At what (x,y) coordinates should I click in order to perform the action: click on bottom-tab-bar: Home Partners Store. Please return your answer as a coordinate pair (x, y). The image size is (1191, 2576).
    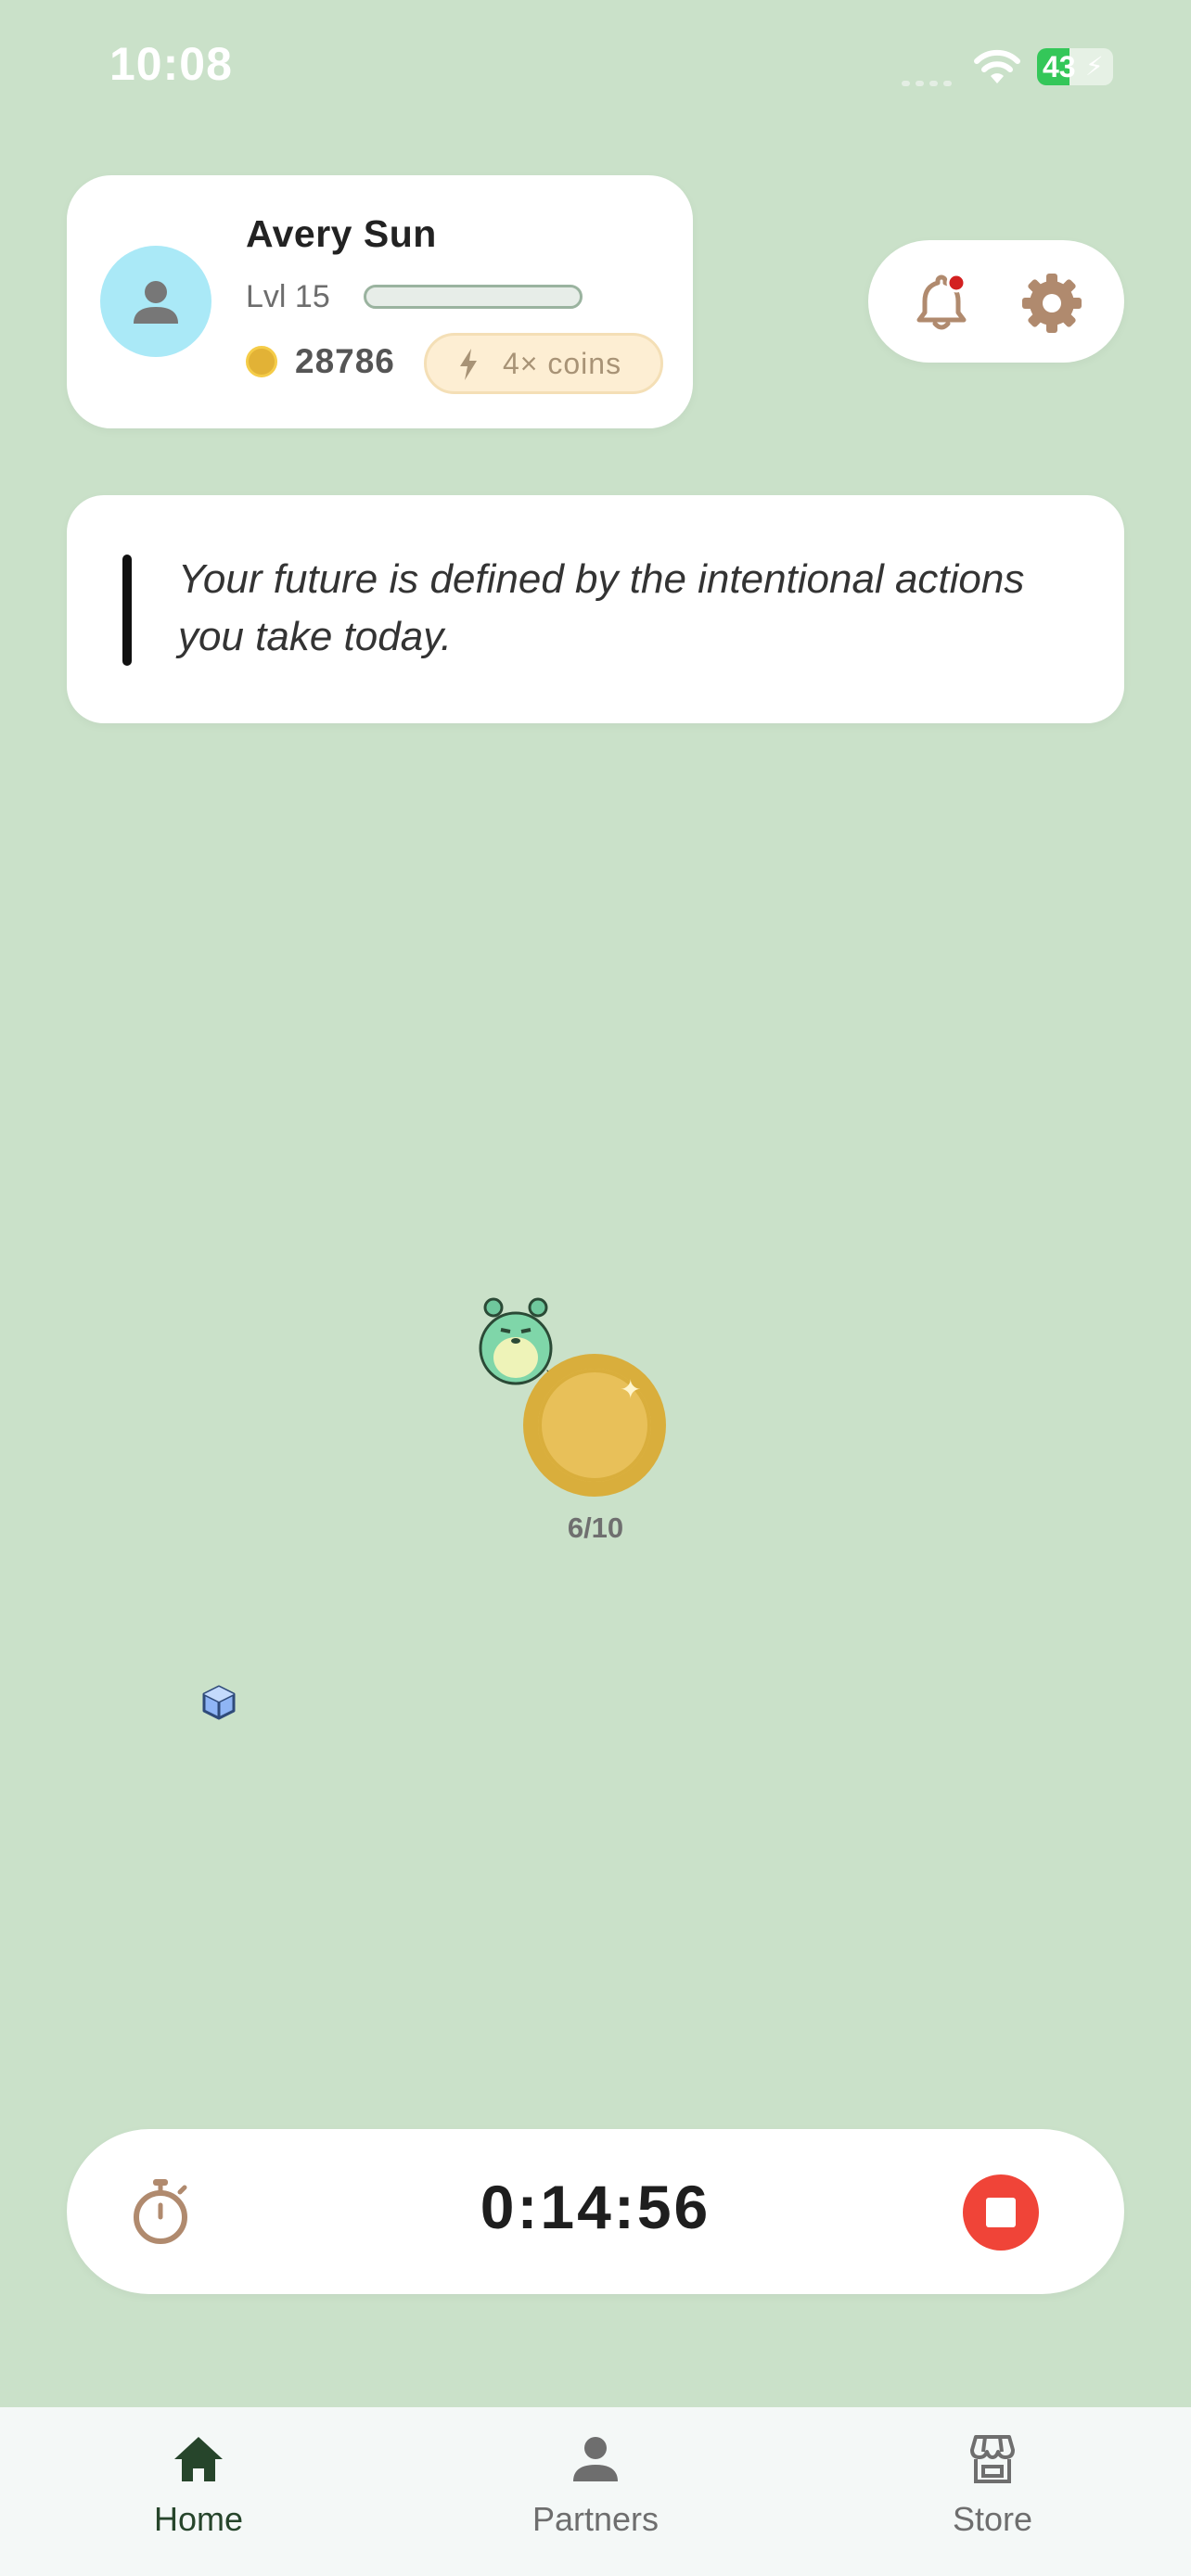
    Looking at the image, I should click on (595, 2491).